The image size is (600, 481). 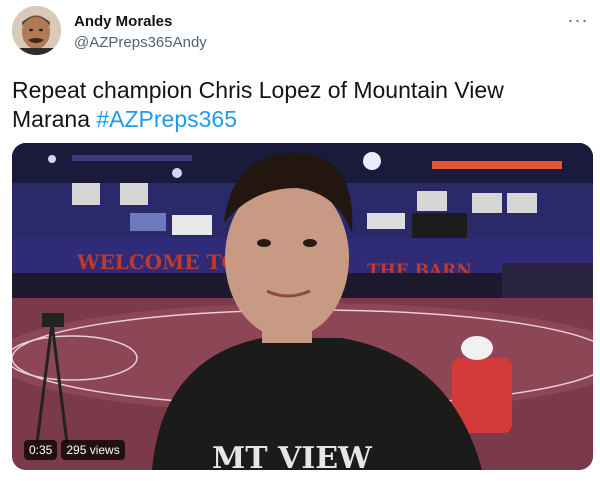 What do you see at coordinates (166, 119) in the screenshot?
I see `hashtag-link: #AZPreps365` at bounding box center [166, 119].